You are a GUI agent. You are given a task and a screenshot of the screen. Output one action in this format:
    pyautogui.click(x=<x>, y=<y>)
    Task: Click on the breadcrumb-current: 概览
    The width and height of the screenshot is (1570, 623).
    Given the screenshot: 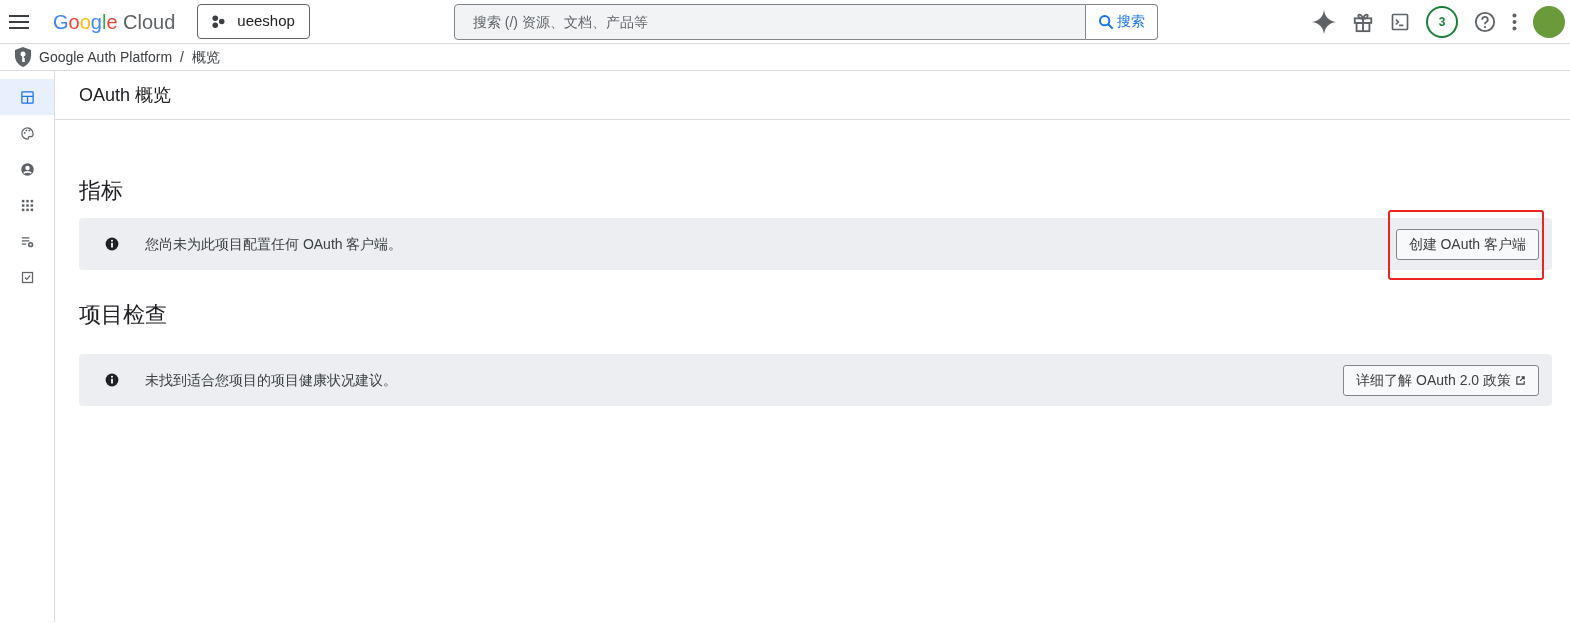 What is the action you would take?
    pyautogui.click(x=205, y=57)
    